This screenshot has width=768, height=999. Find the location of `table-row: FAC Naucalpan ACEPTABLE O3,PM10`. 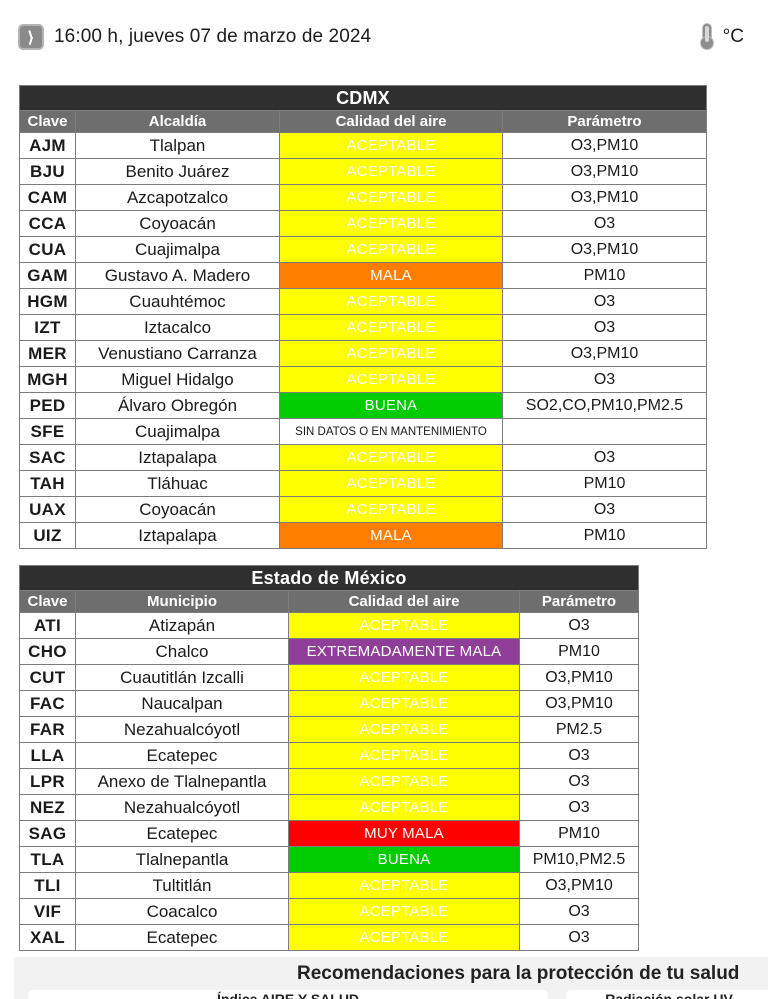

table-row: FAC Naucalpan ACEPTABLE O3,PM10 is located at coordinates (329, 703).